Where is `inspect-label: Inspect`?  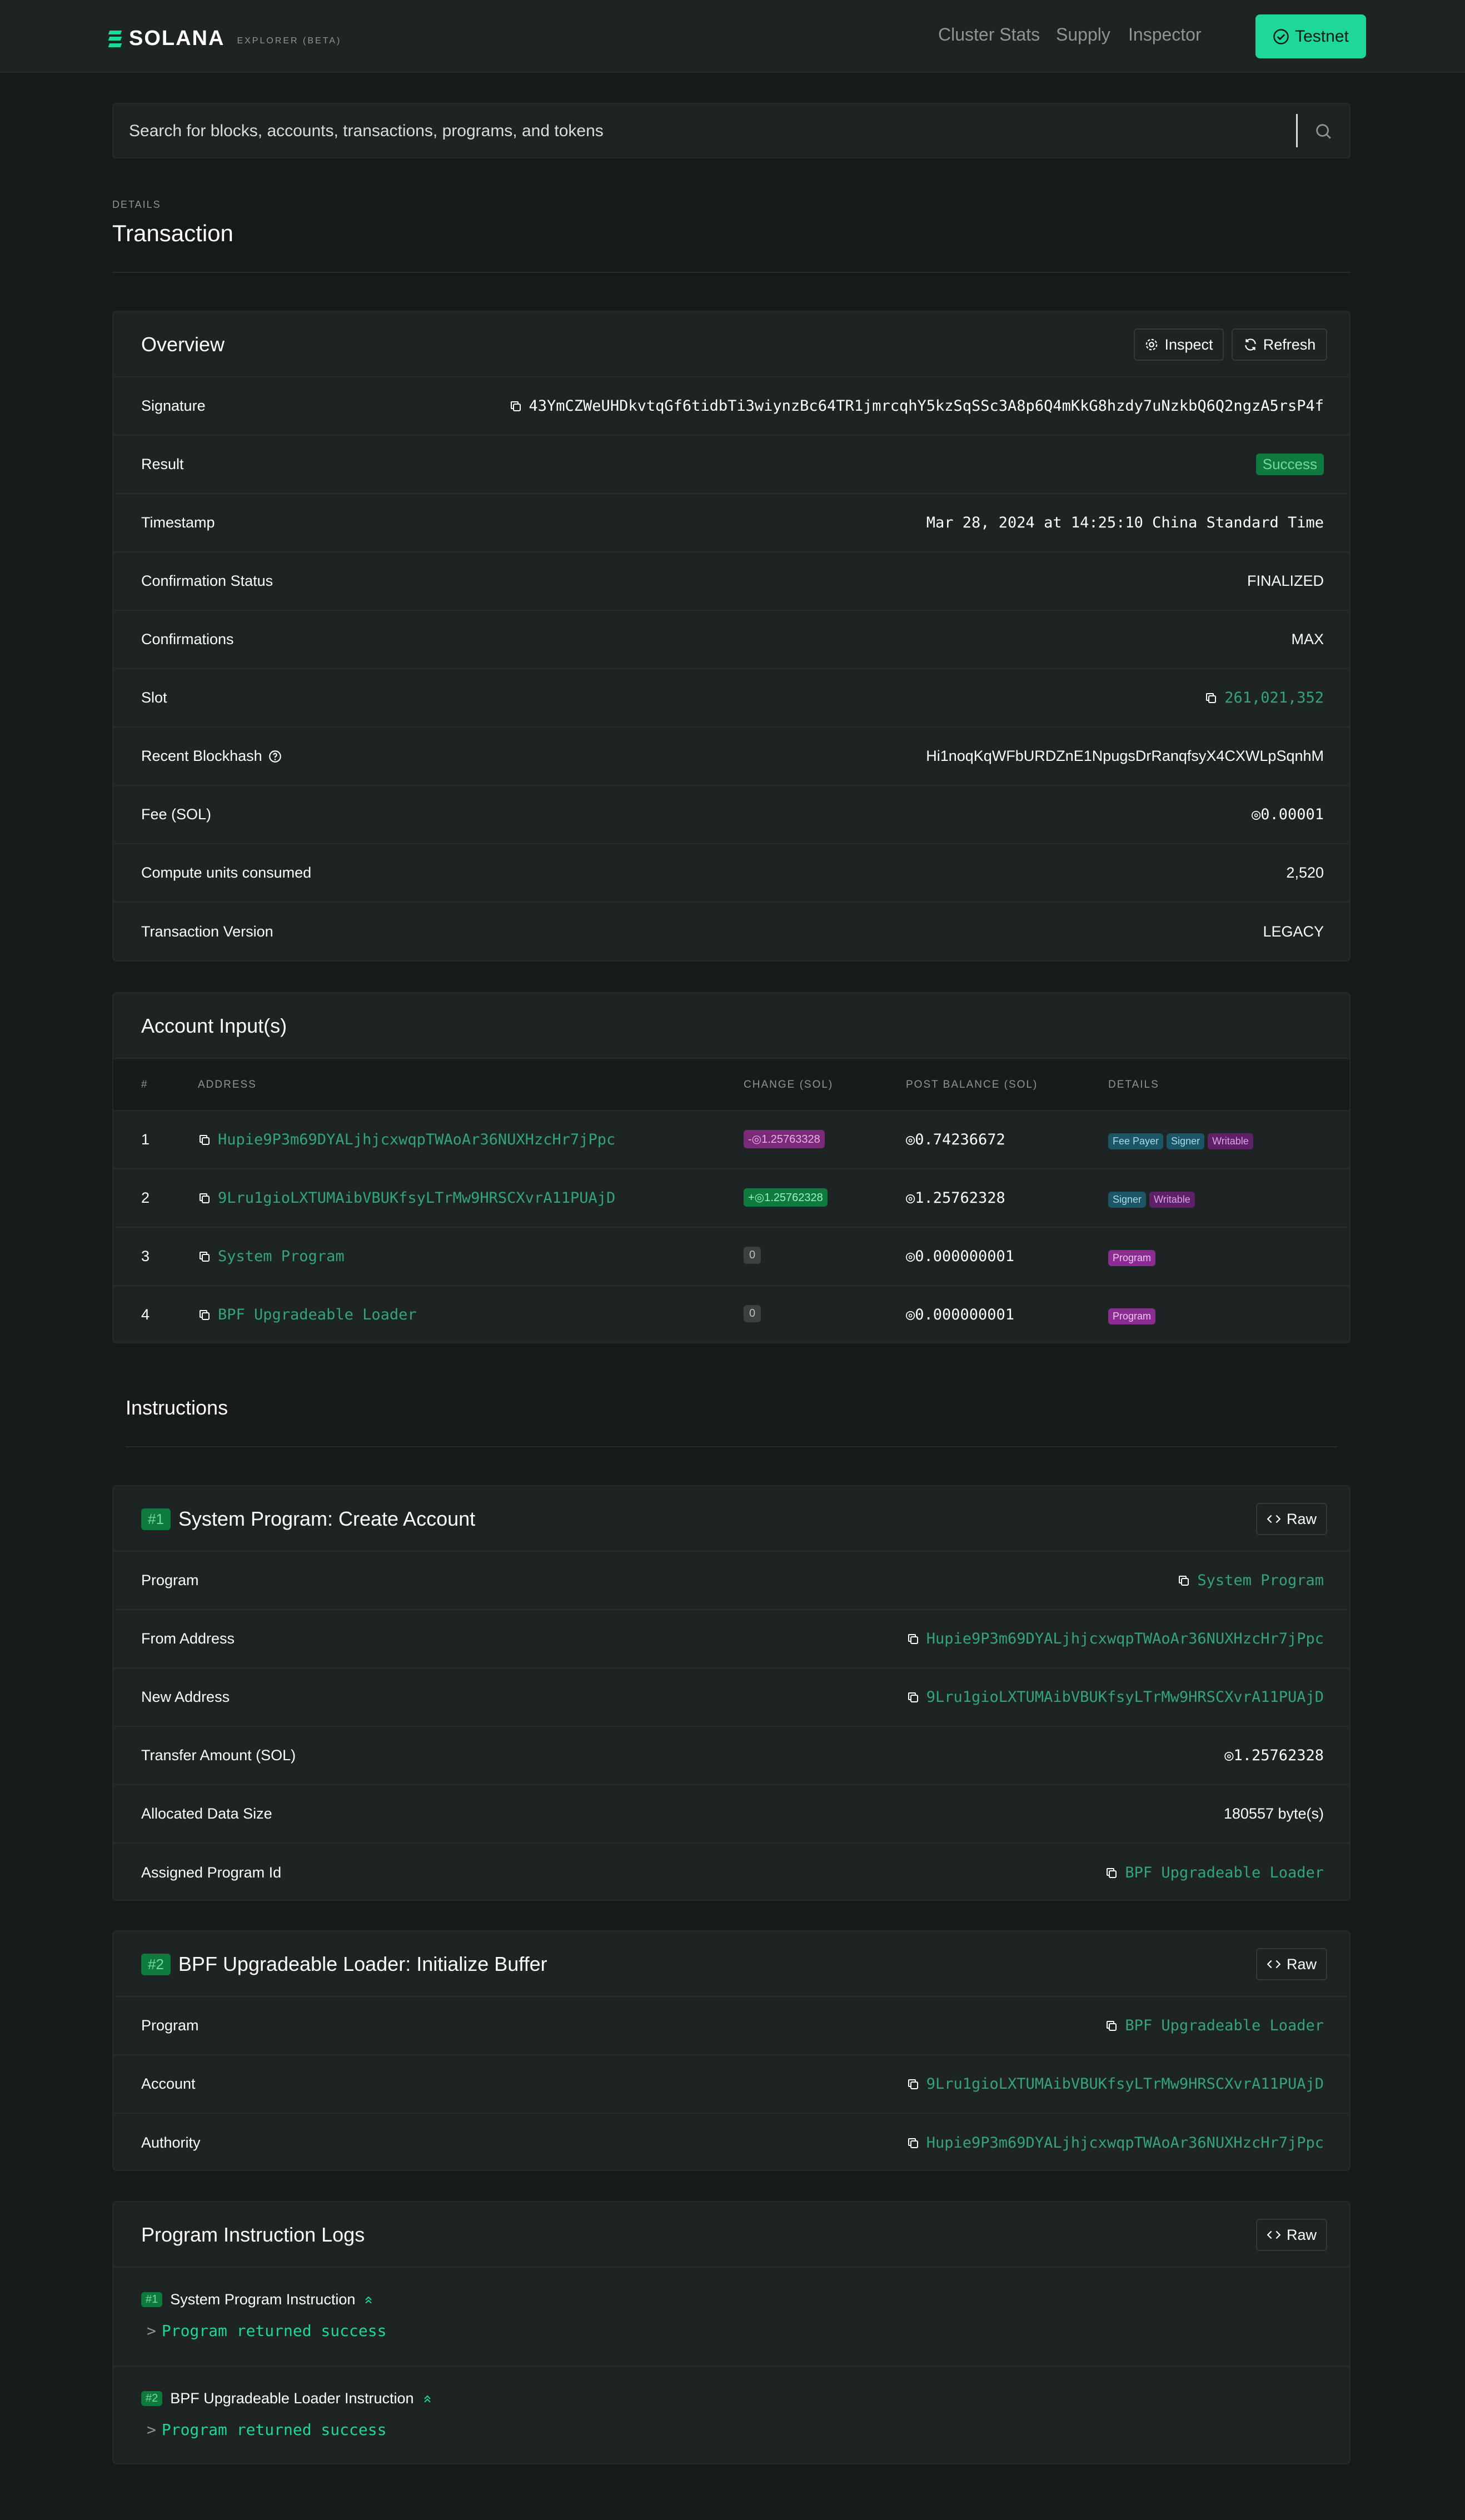 inspect-label: Inspect is located at coordinates (1189, 345).